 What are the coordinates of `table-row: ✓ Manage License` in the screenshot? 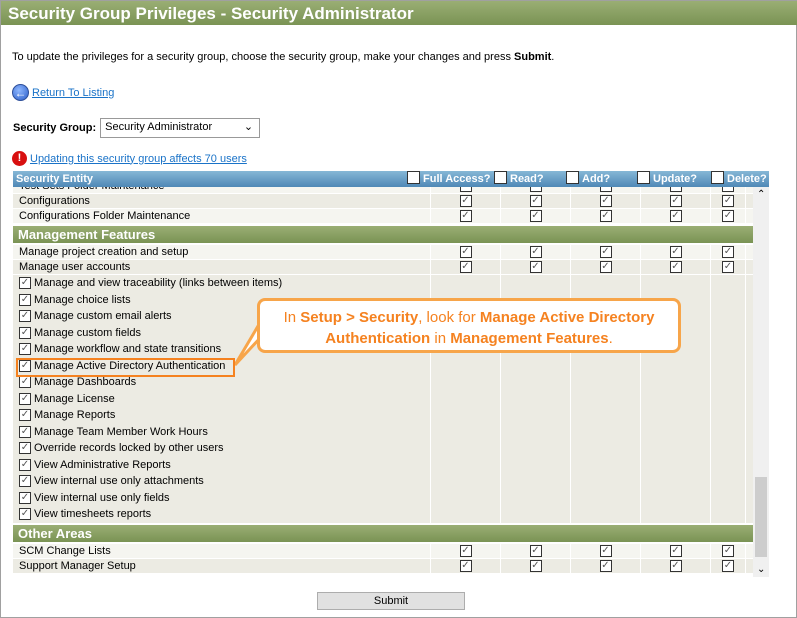 It's located at (383, 398).